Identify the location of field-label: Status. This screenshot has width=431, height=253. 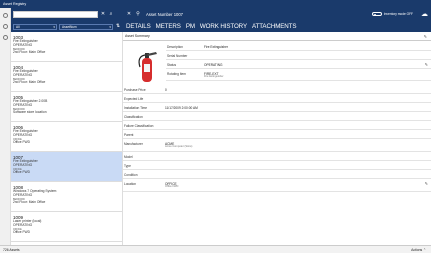
(172, 64).